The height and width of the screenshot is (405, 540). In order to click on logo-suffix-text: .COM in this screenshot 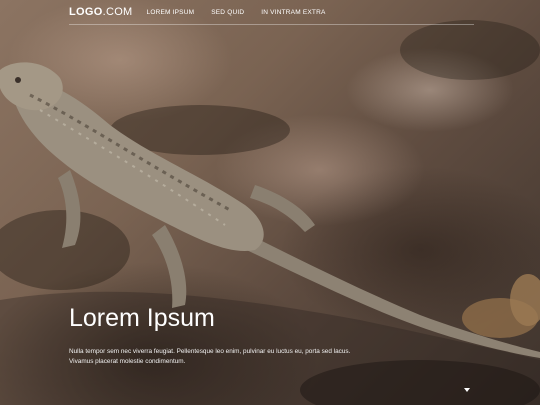, I will do `click(117, 12)`.